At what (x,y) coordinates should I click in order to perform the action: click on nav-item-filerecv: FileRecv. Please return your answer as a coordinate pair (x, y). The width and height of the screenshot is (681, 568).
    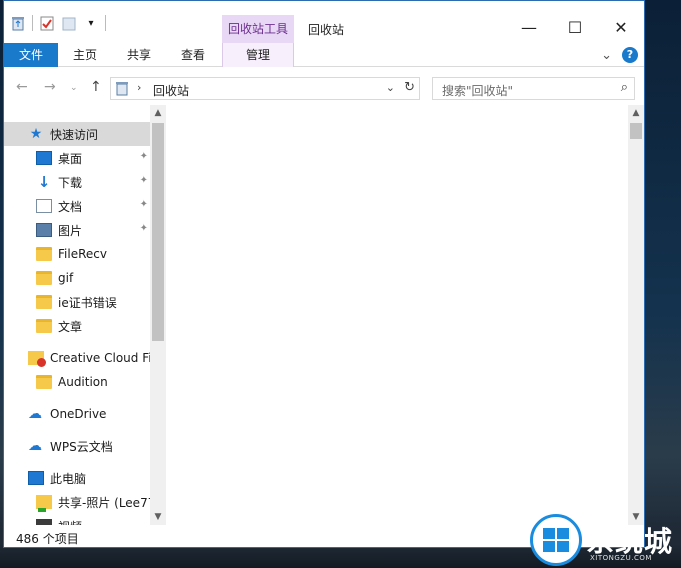
    Looking at the image, I should click on (77, 254).